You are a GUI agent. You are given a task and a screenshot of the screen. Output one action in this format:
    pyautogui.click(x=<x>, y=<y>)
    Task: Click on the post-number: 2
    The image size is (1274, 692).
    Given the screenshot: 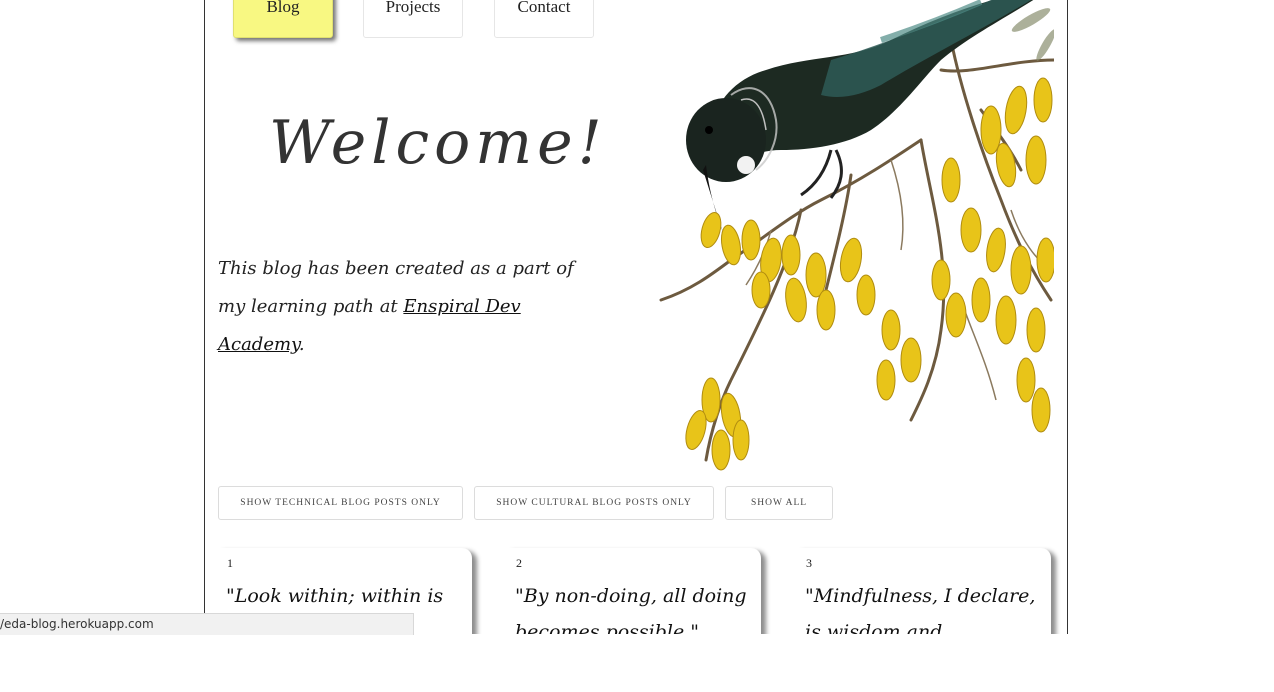 What is the action you would take?
    pyautogui.click(x=519, y=563)
    